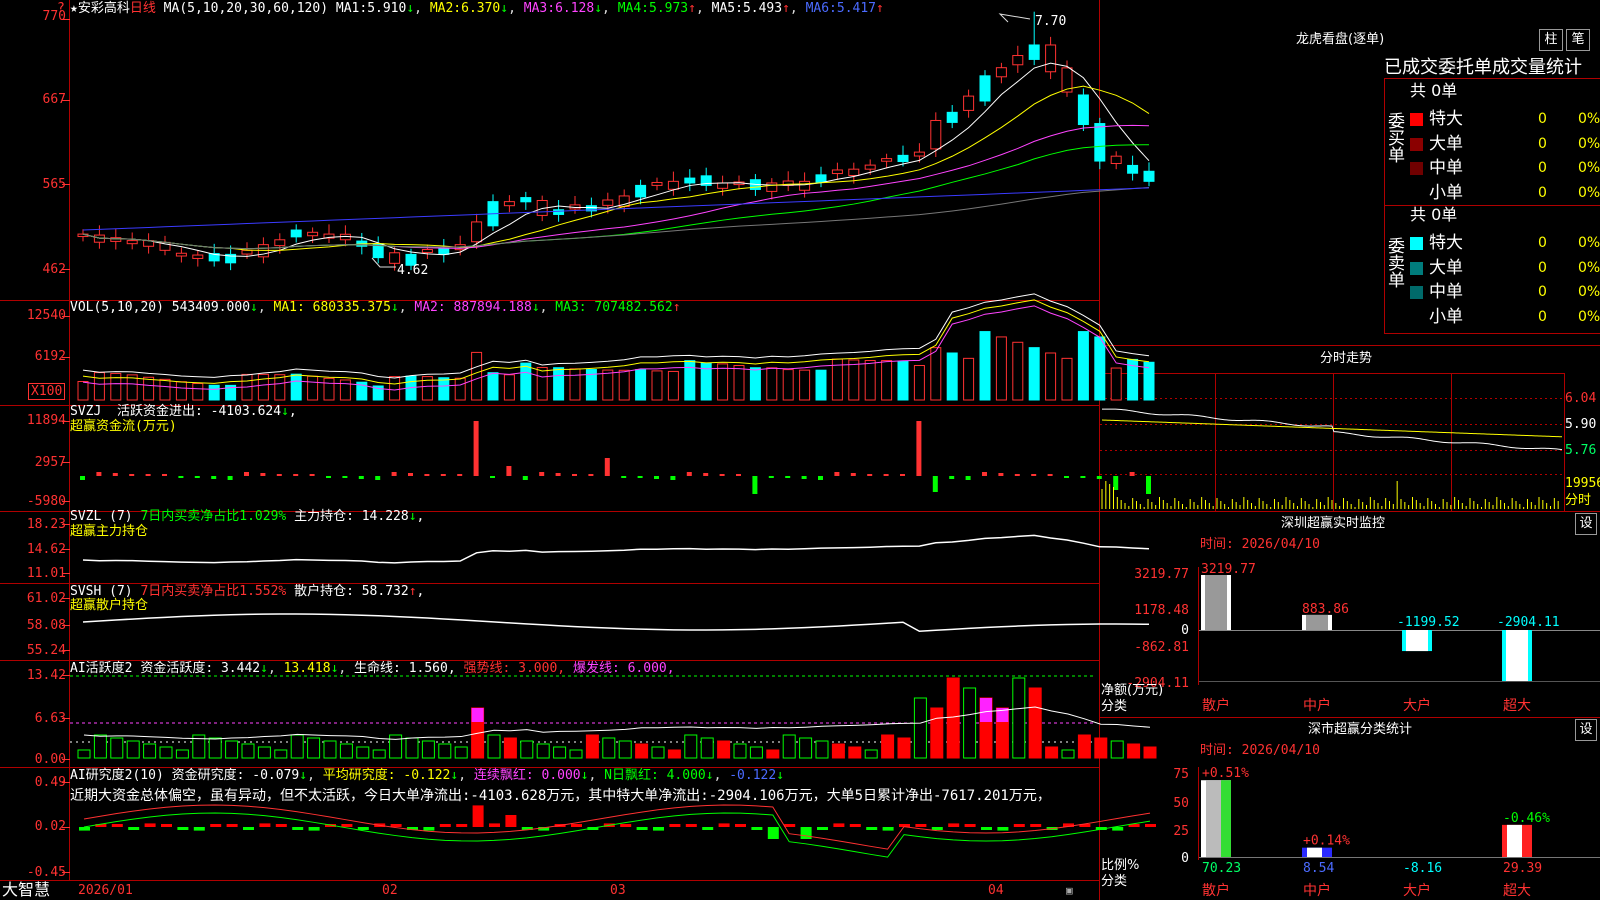 The height and width of the screenshot is (900, 1600). What do you see at coordinates (101, 516) in the screenshot?
I see `svzl-title: SVZL (7)` at bounding box center [101, 516].